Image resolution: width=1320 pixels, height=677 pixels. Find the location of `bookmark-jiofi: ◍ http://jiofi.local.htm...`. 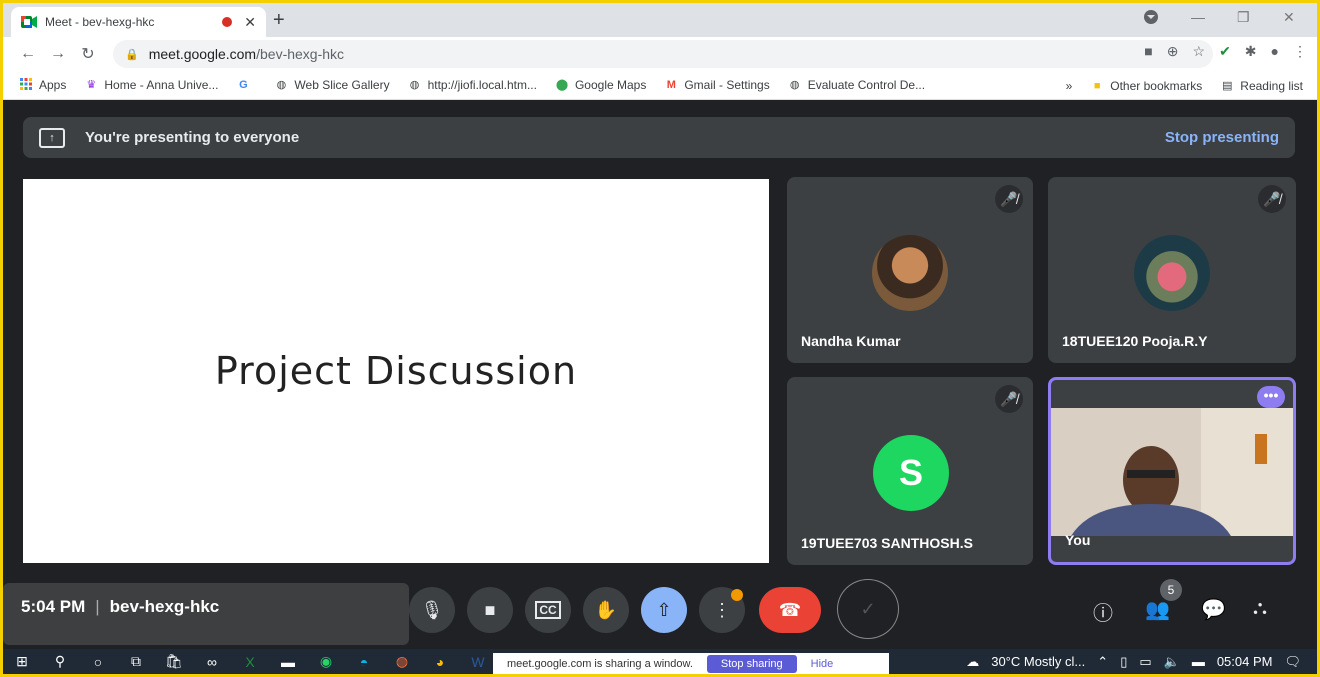

bookmark-jiofi: ◍ http://jiofi.local.htm... is located at coordinates (472, 85).